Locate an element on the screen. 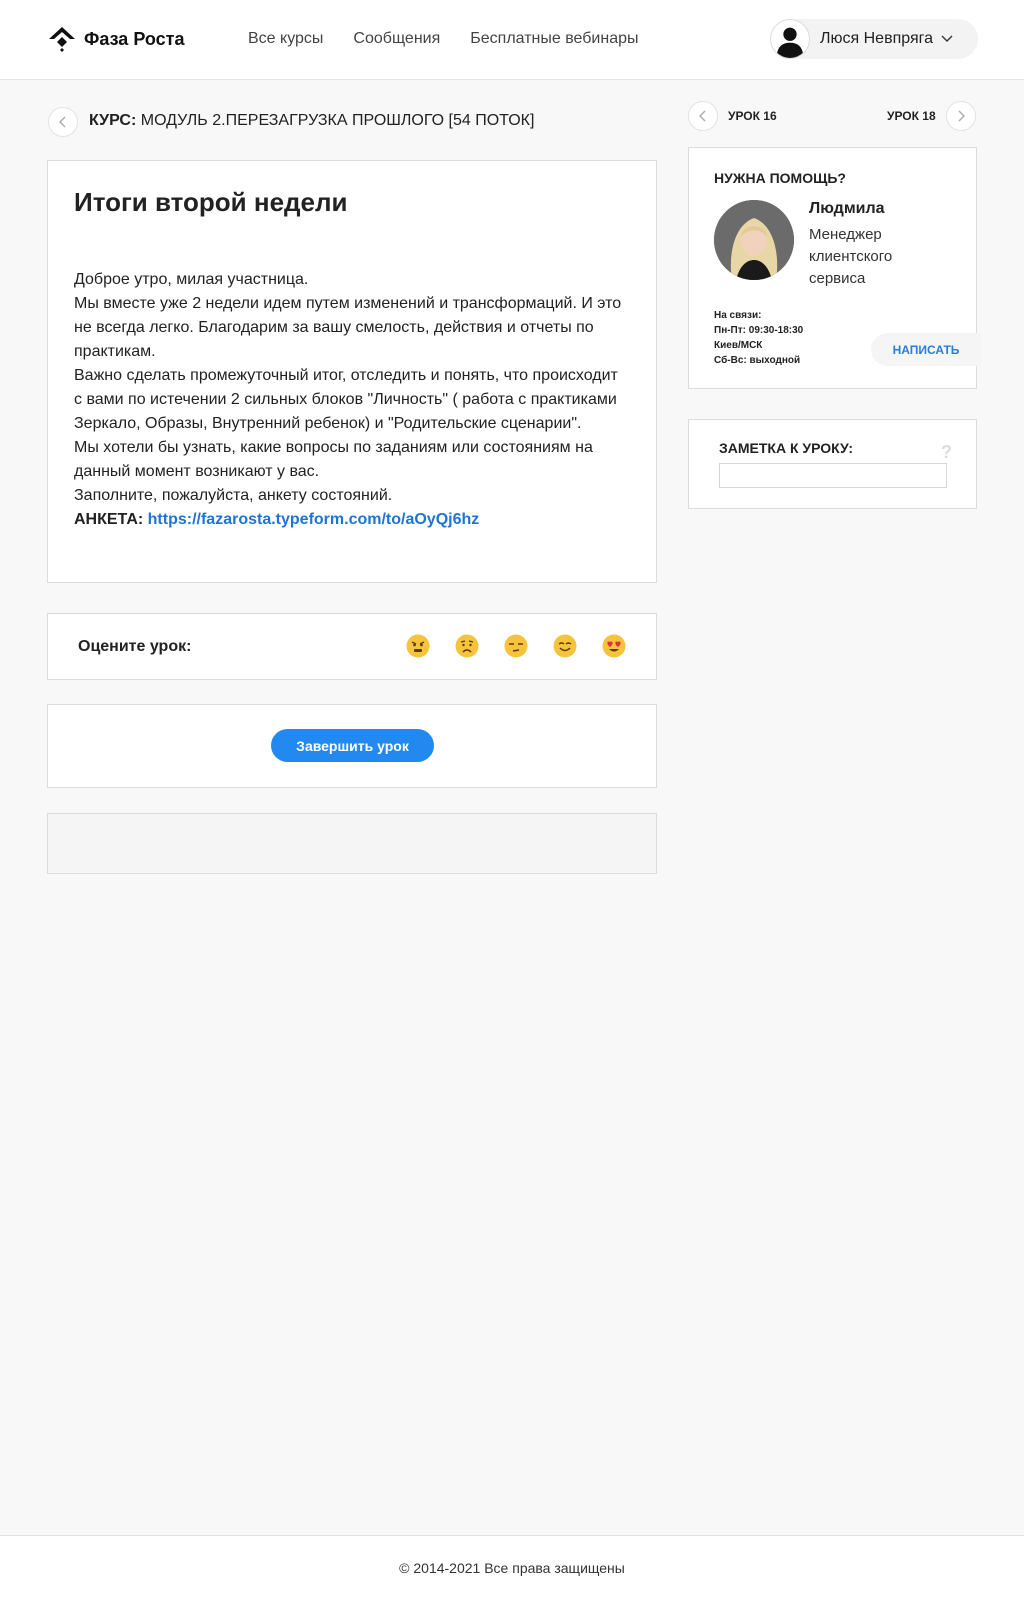 The width and height of the screenshot is (1024, 1600). angry-emoji-icon is located at coordinates (418, 646).